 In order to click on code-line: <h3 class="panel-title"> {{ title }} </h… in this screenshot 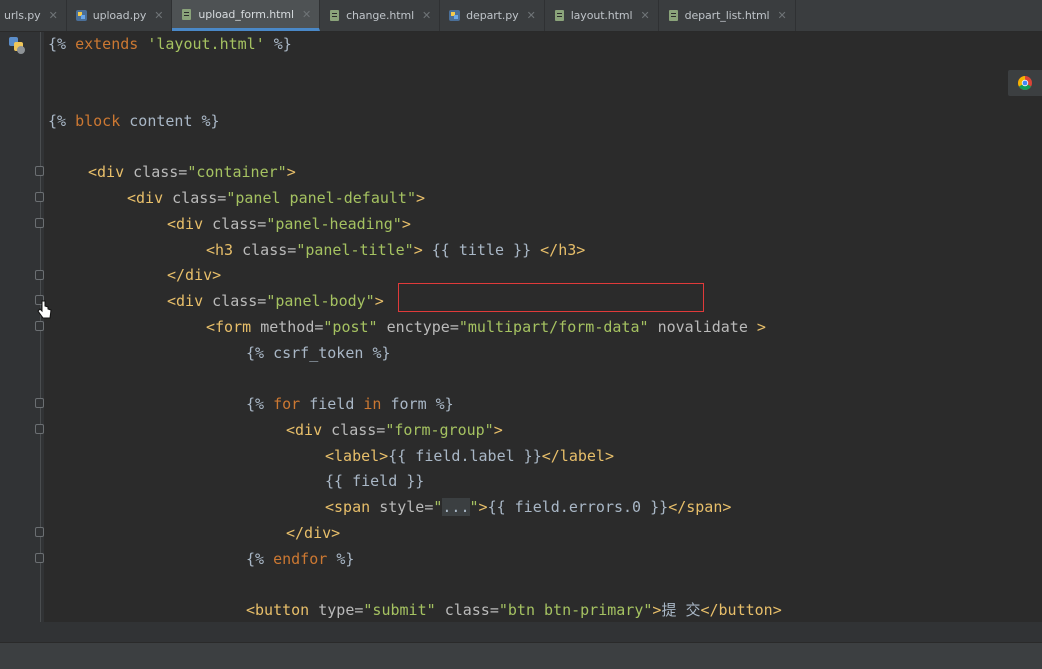, I will do `click(395, 250)`.